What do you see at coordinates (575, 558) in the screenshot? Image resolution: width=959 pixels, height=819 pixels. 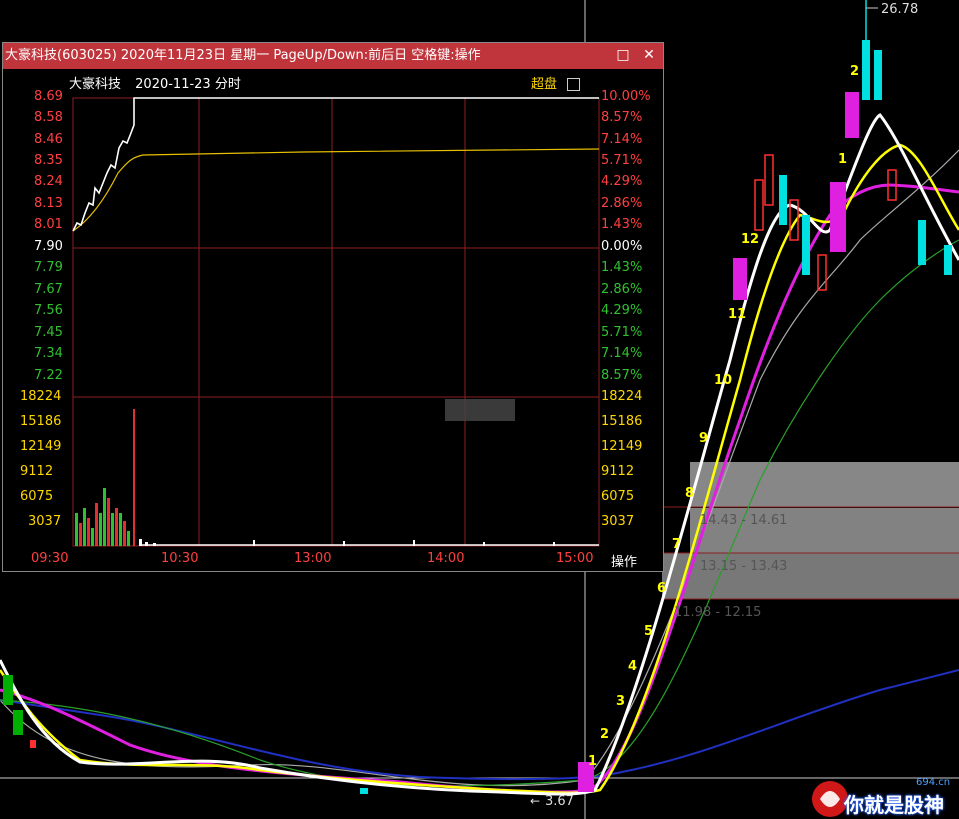 I see `time-tick: 15:00` at bounding box center [575, 558].